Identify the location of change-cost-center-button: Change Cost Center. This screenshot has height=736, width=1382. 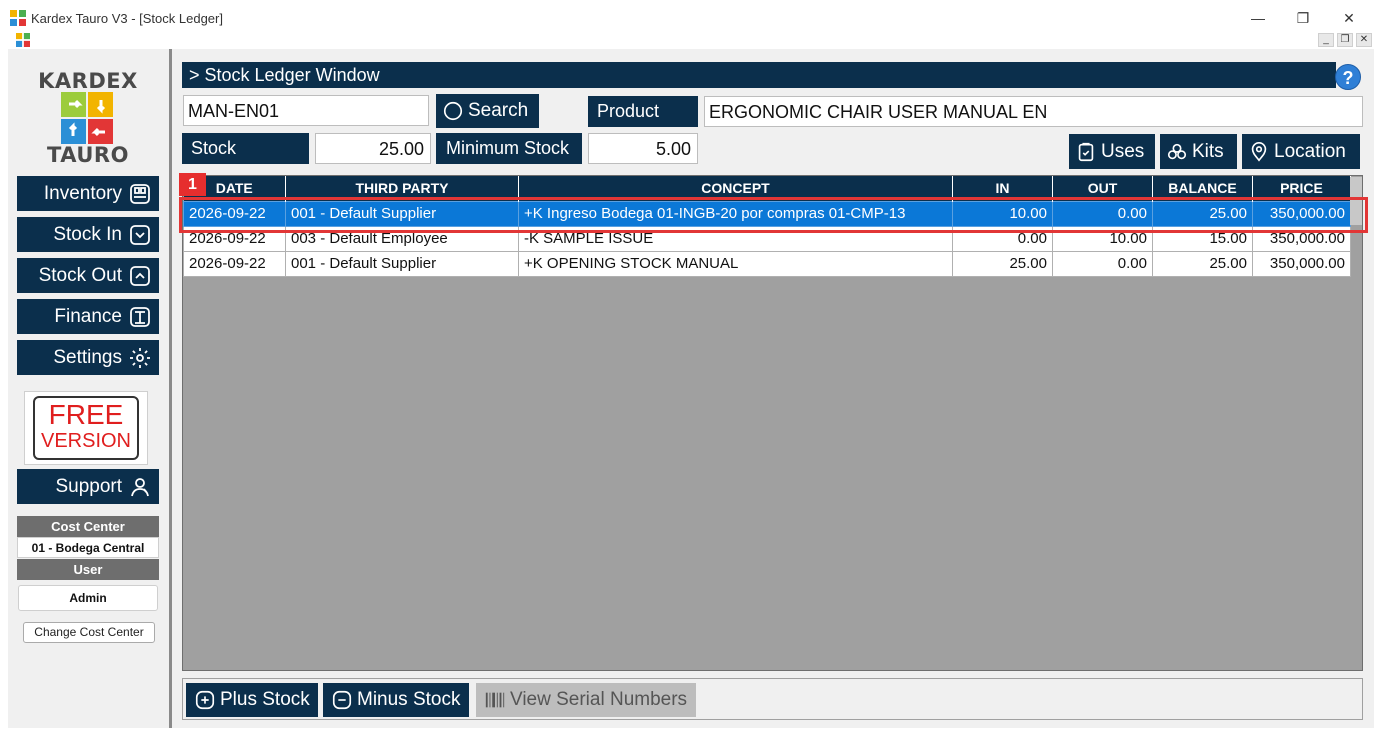
(89, 632).